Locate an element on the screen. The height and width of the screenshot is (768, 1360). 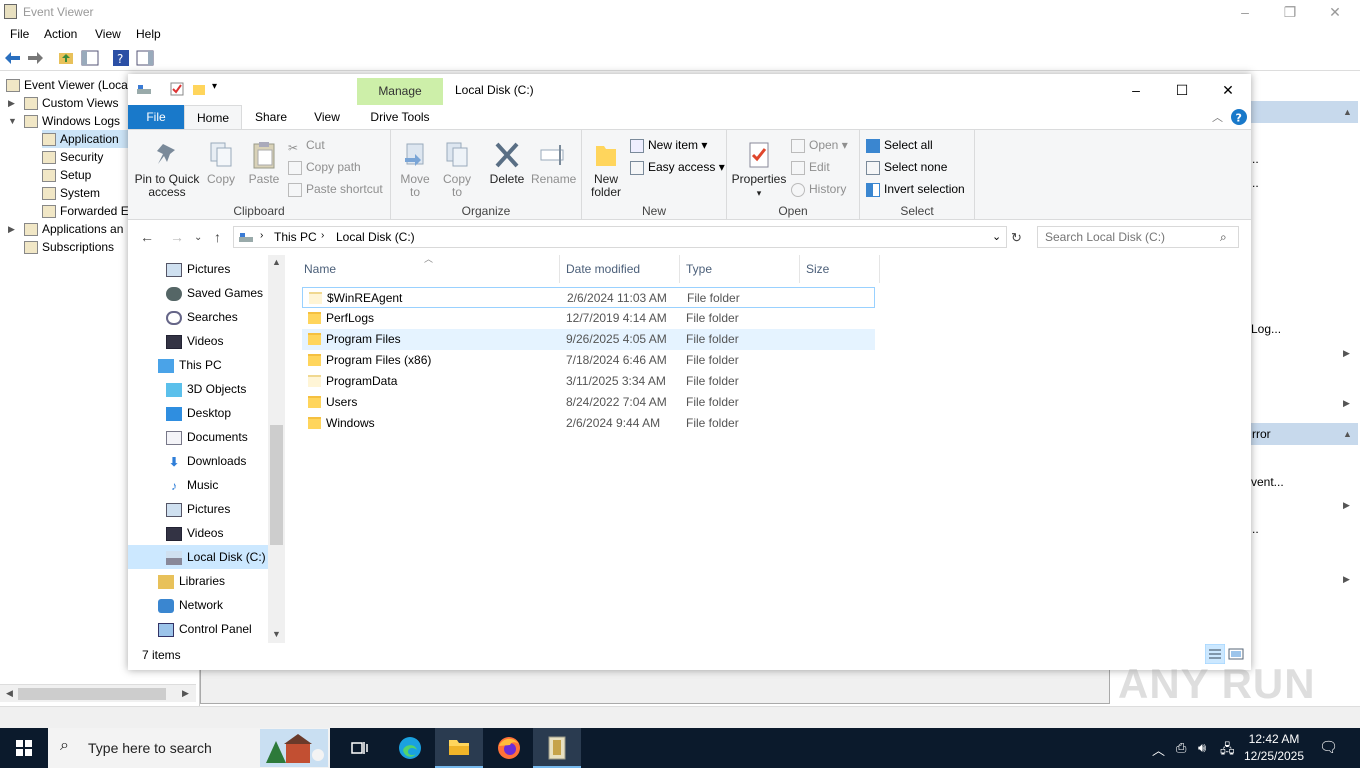
customize-quick-access-icon: ▾ is located at coordinates (214, 86).